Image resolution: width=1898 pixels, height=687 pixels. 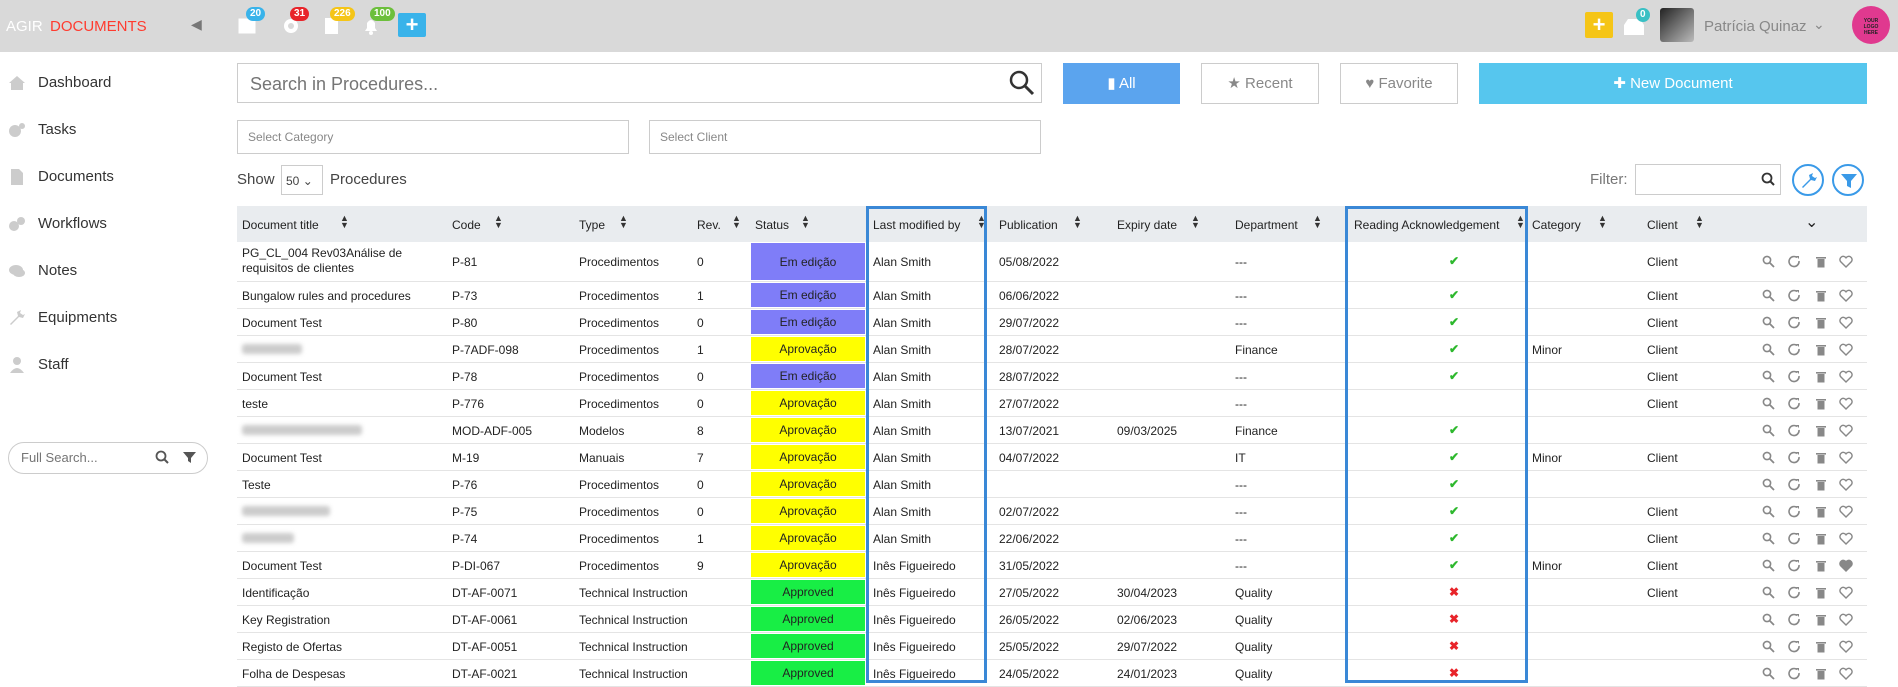 I want to click on header-category: Category ▲ ▼, so click(x=1569, y=223).